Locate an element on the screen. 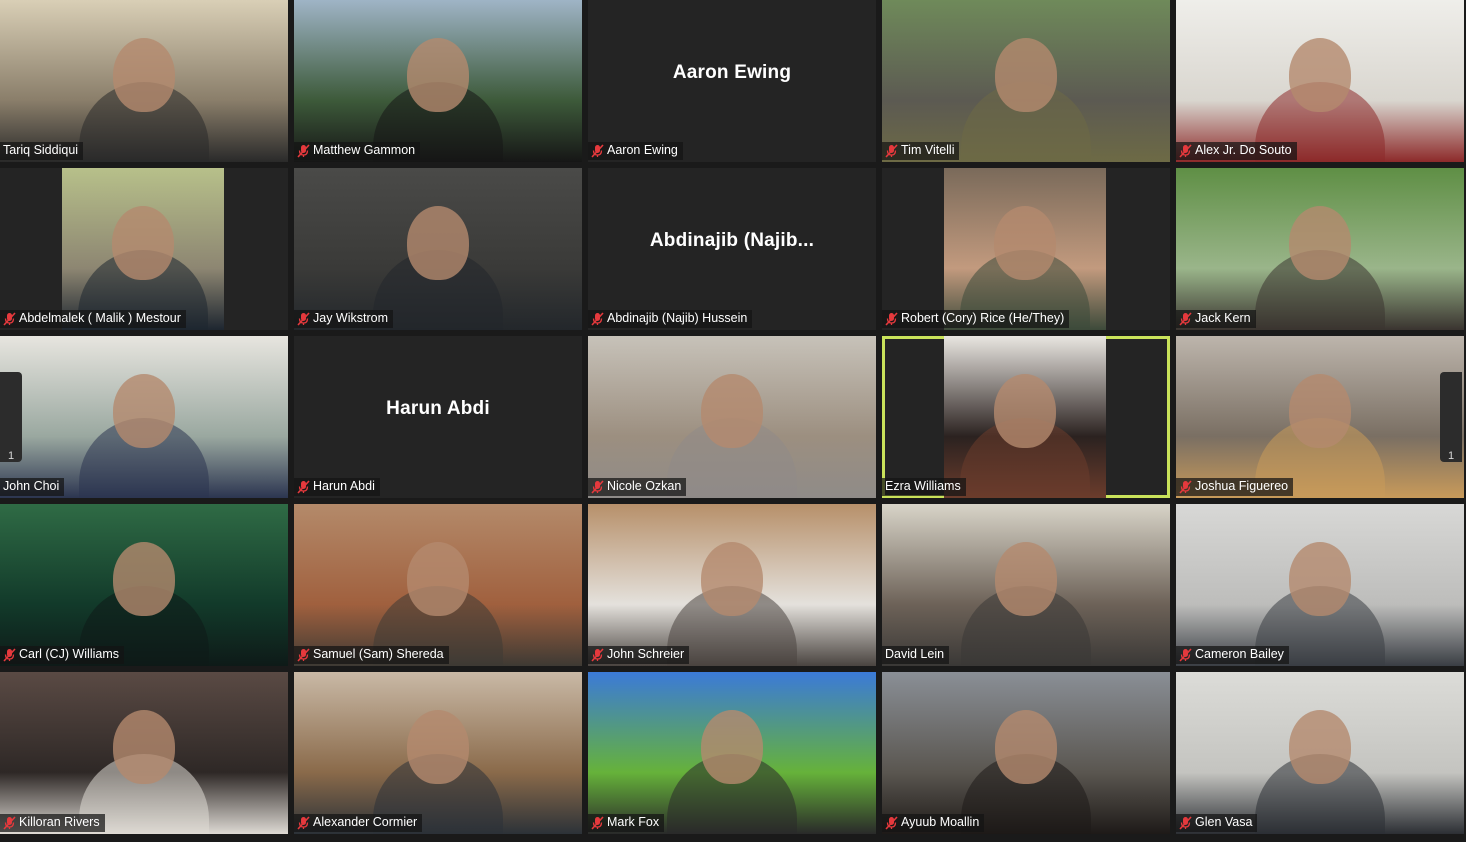 This screenshot has width=1466, height=842. participant-tile: Jack Kern is located at coordinates (1320, 249).